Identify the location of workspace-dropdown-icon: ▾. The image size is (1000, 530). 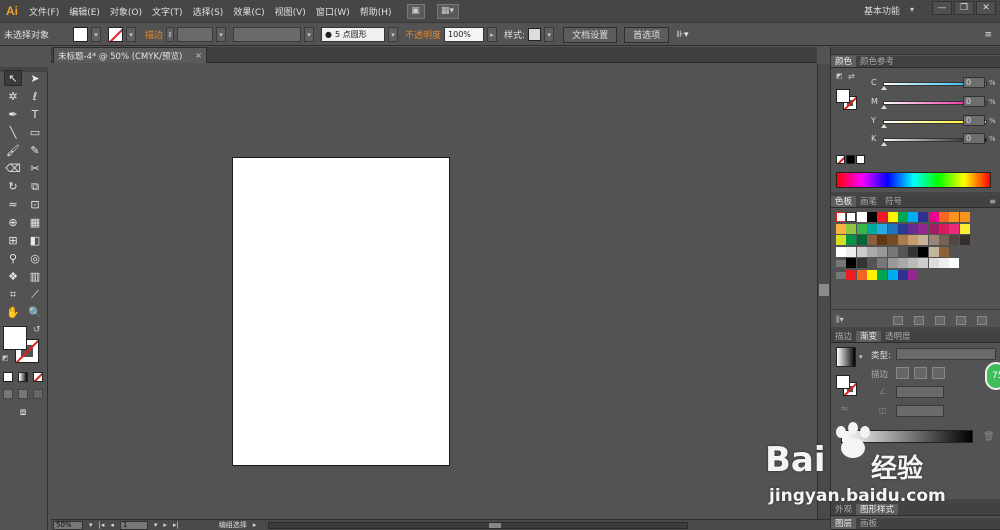
(912, 9).